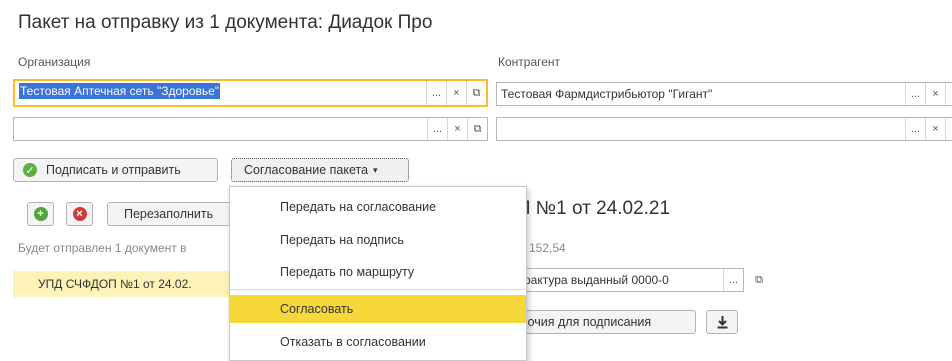 Image resolution: width=952 pixels, height=361 pixels. Describe the element at coordinates (948, 129) in the screenshot. I see `counterparty-second-open-icon: ⧉` at that location.